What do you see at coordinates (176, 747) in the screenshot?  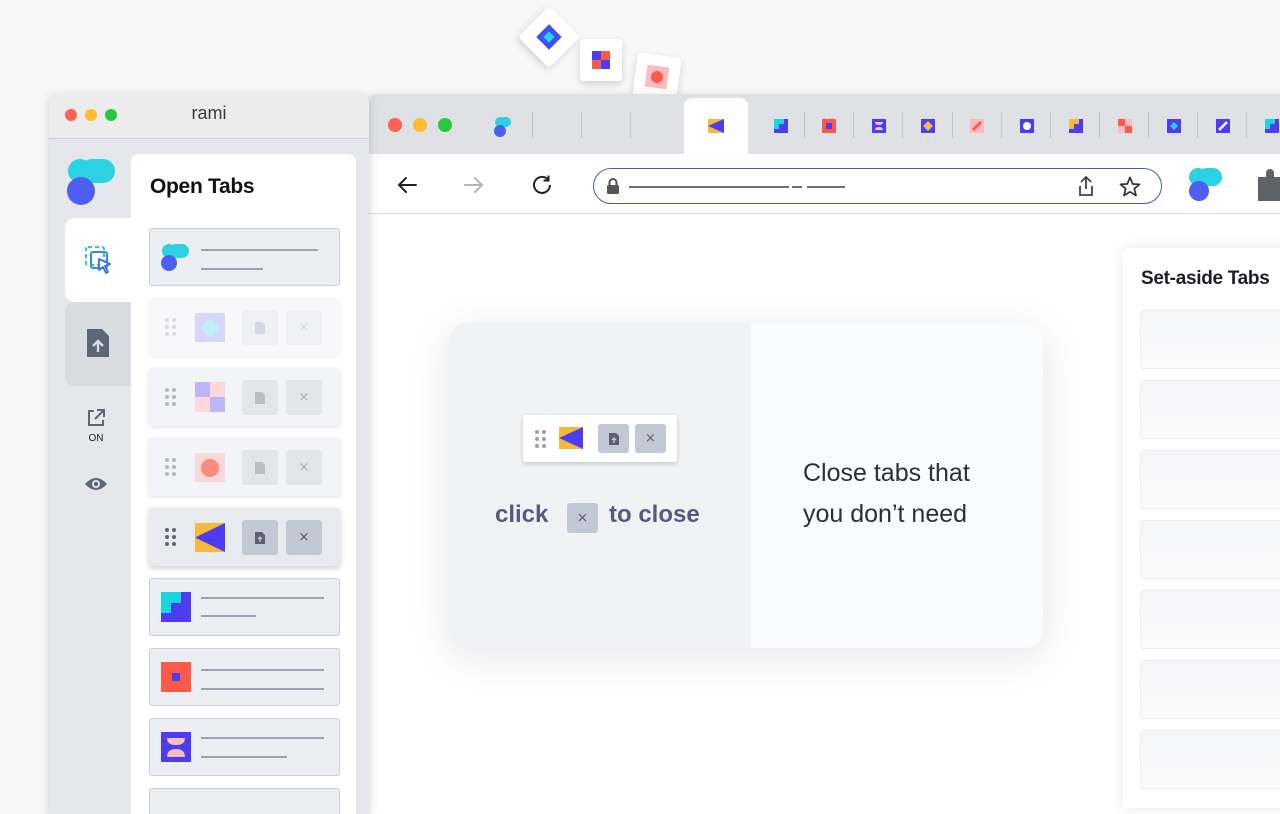 I see `bowl-favicon-icon` at bounding box center [176, 747].